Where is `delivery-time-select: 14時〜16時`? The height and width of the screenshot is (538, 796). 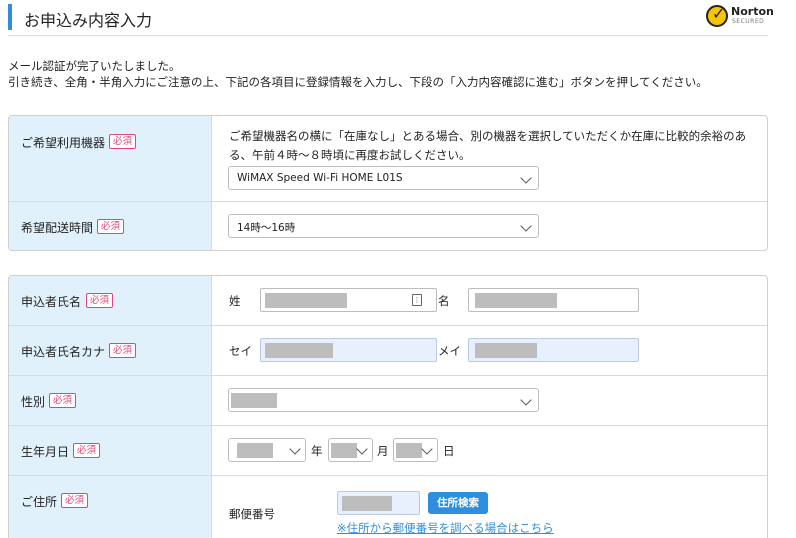
delivery-time-select: 14時〜16時 is located at coordinates (383, 226).